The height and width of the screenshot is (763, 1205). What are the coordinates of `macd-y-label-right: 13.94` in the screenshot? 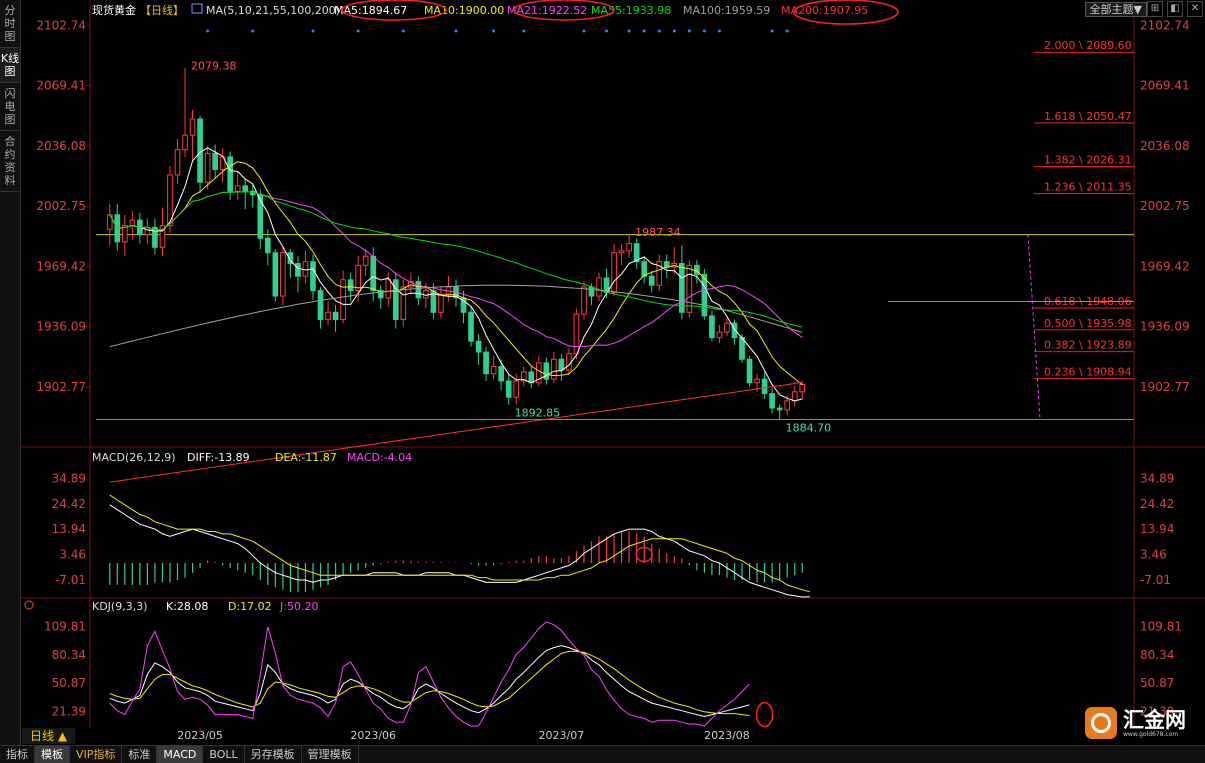 It's located at (1157, 529).